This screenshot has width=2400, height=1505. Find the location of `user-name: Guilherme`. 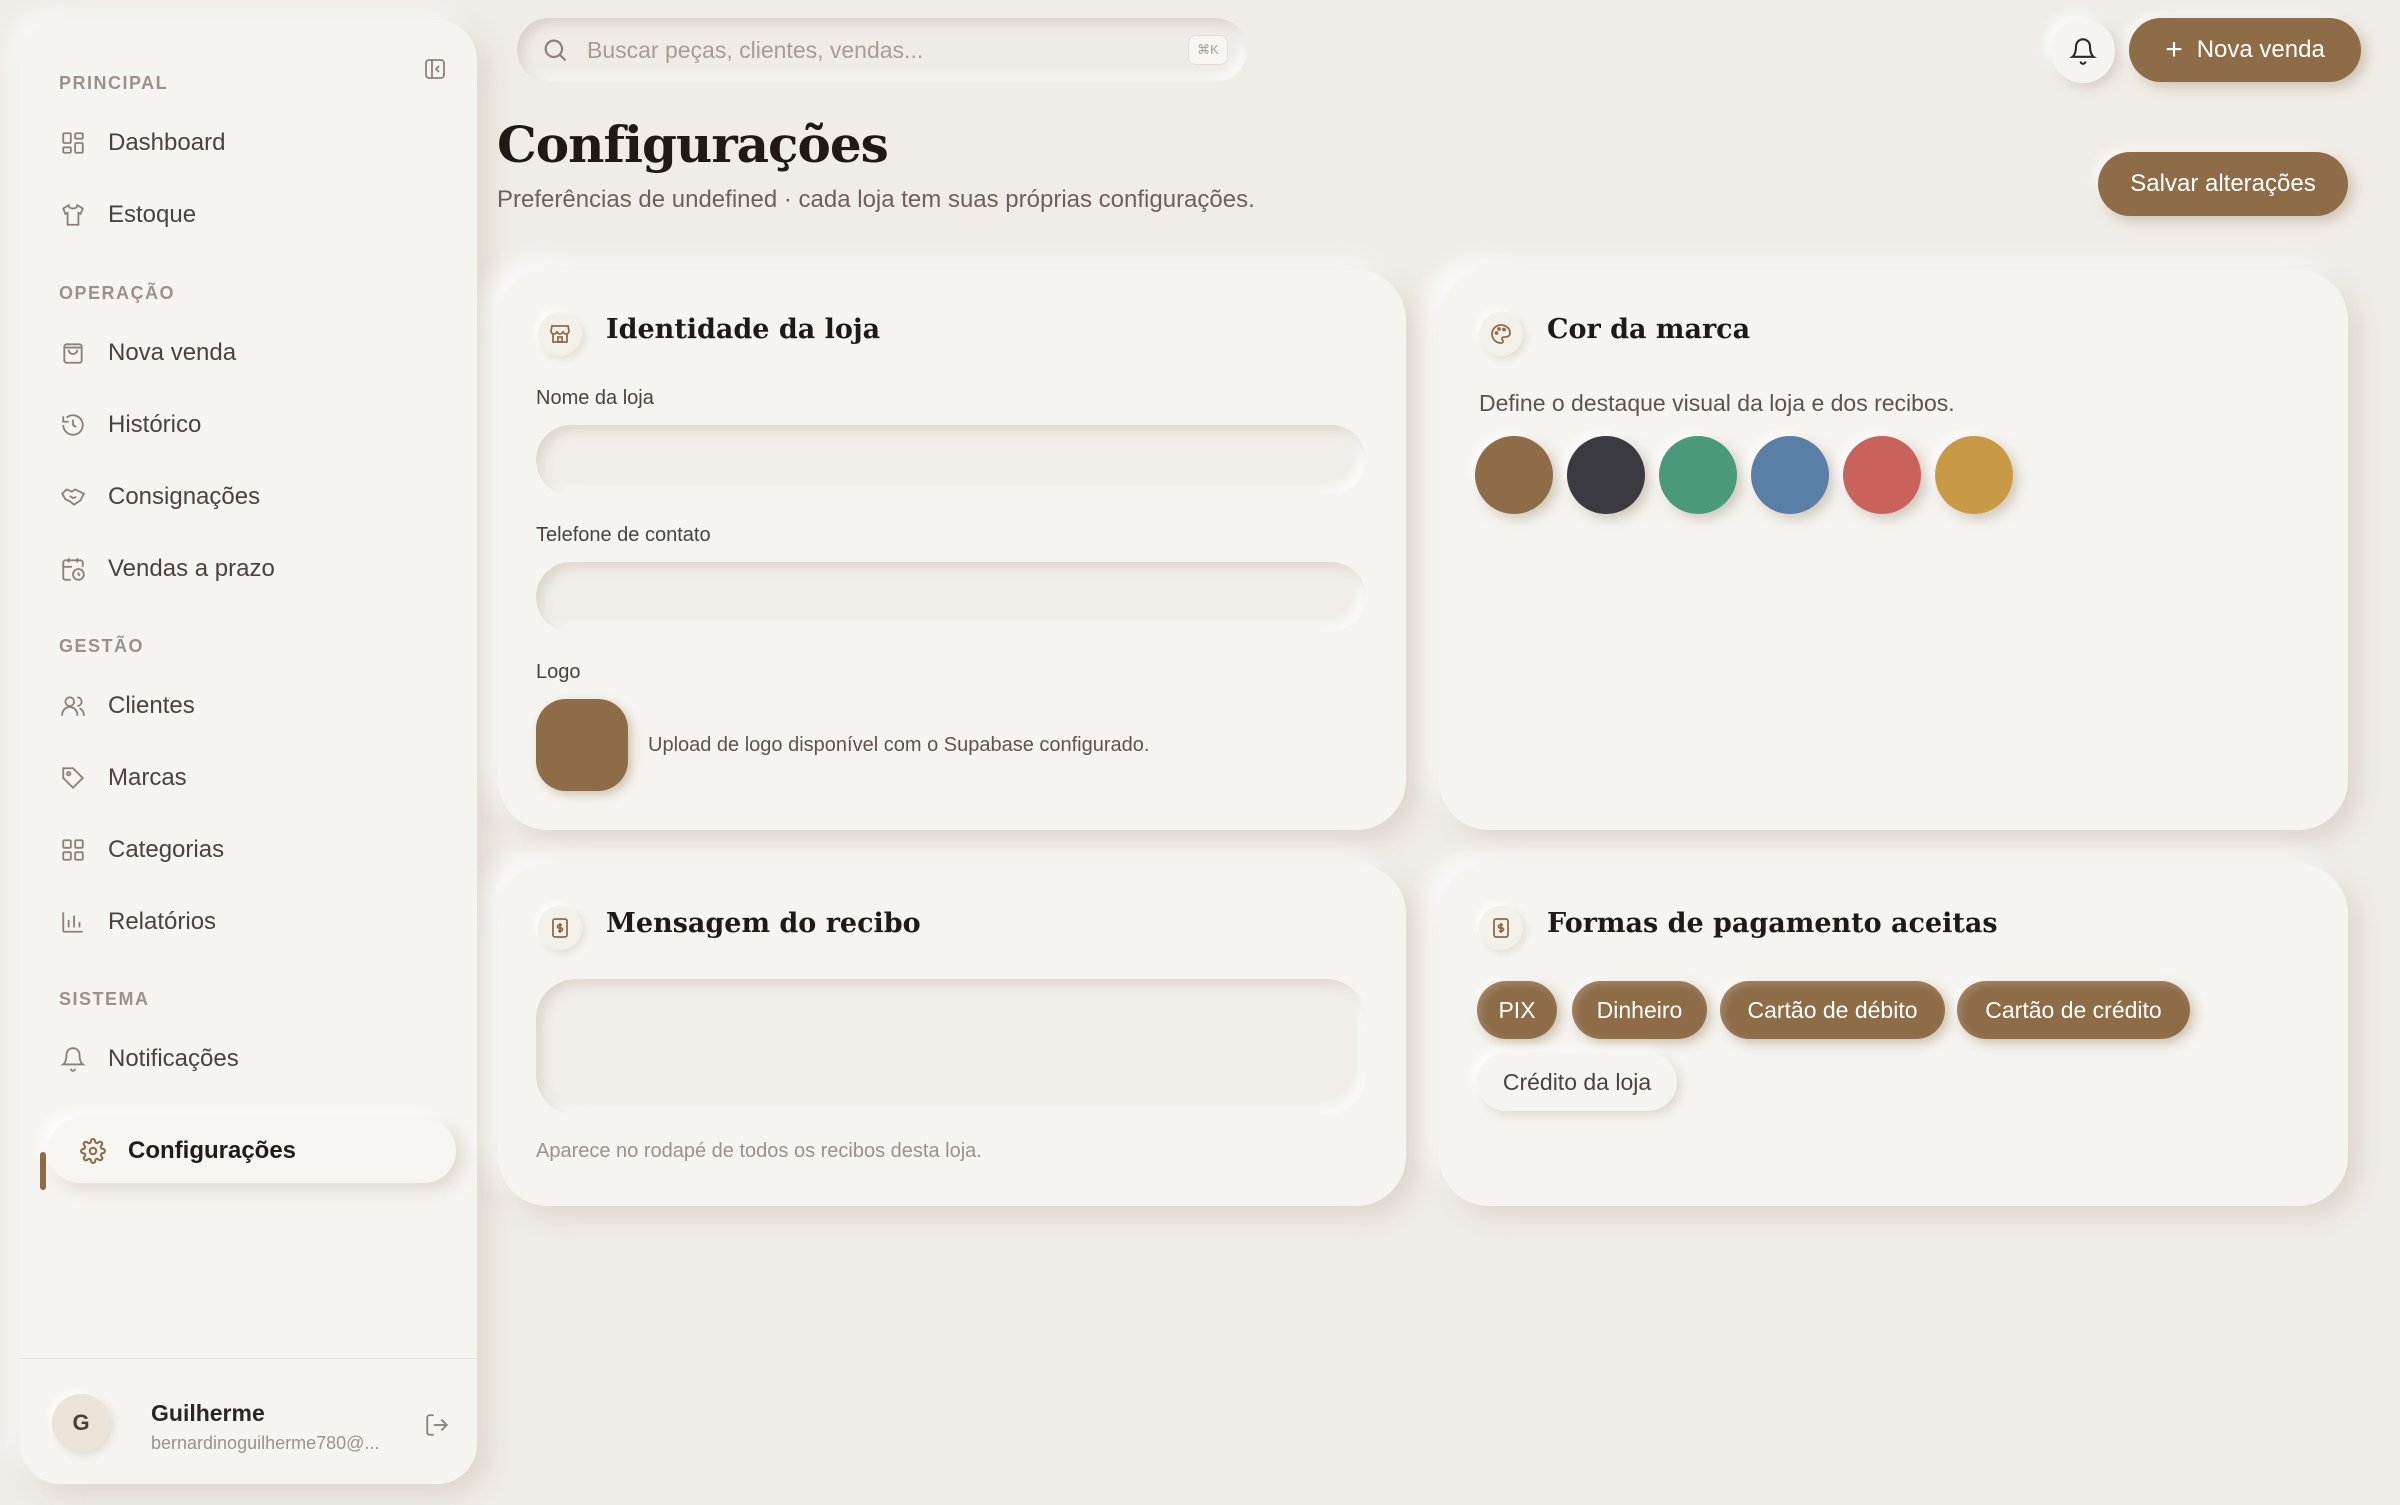

user-name: Guilherme is located at coordinates (208, 1413).